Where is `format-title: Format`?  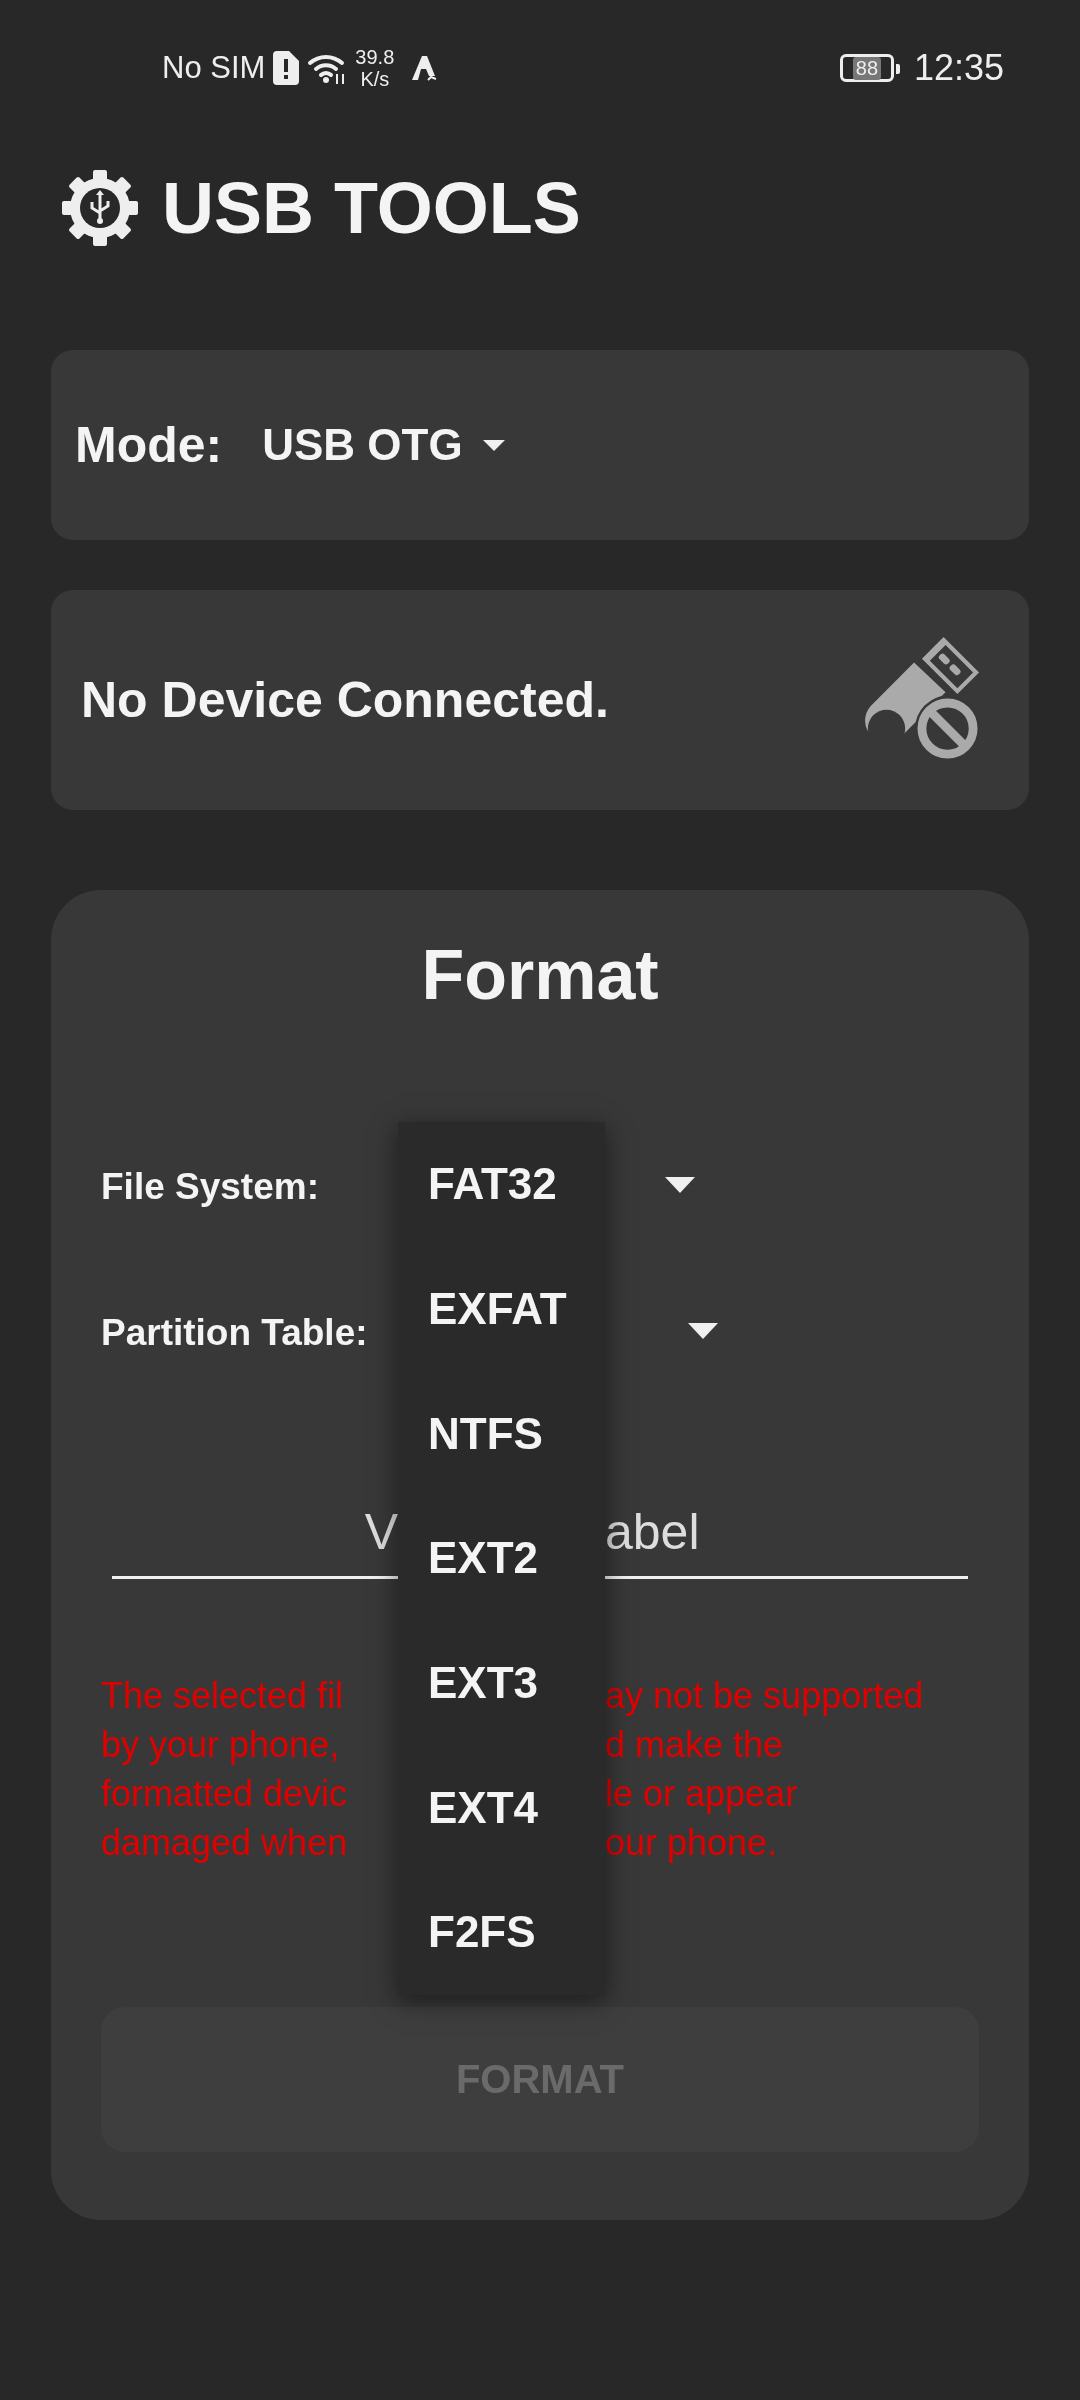
format-title: Format is located at coordinates (540, 975).